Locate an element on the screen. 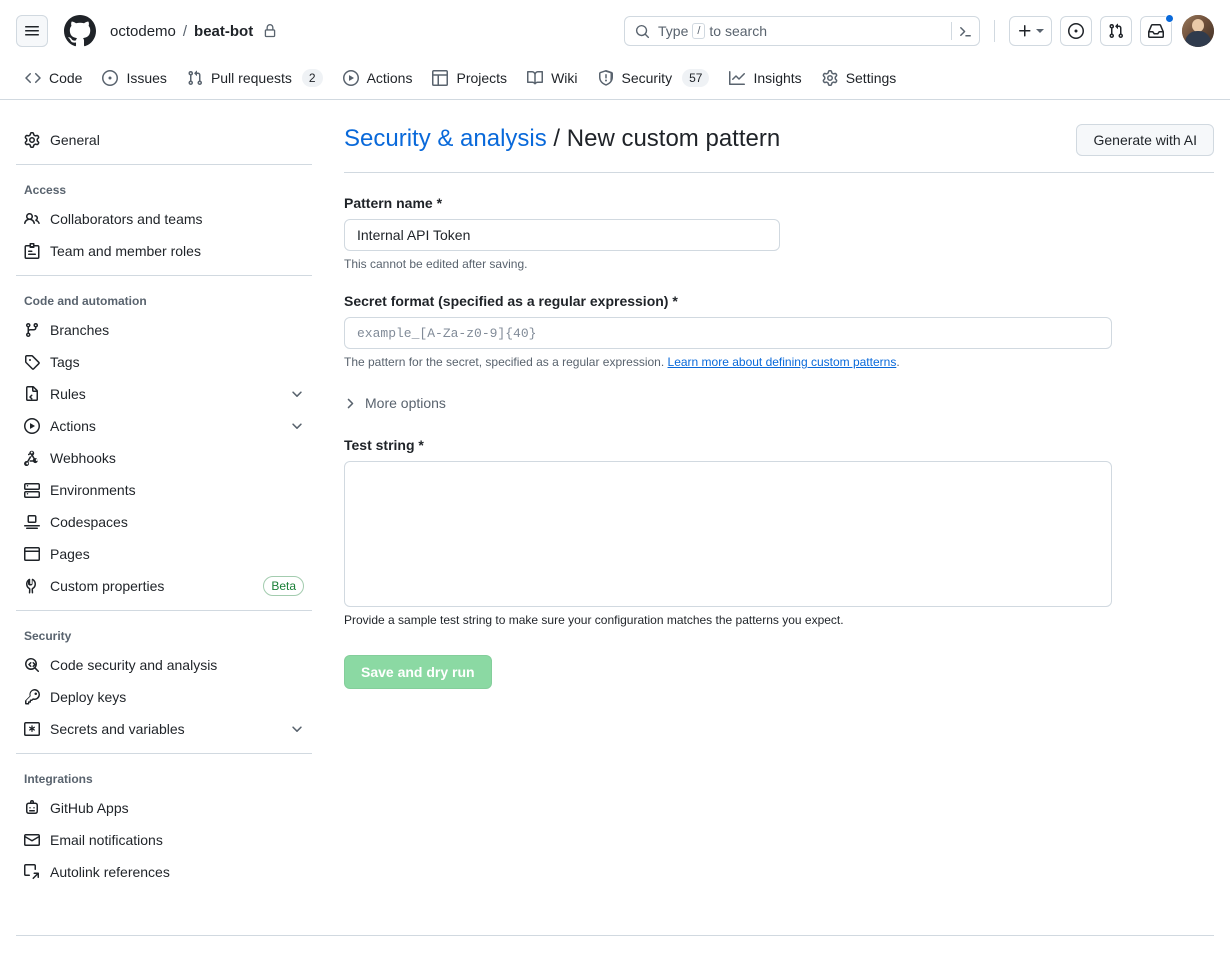 The width and height of the screenshot is (1230, 970). sidebar-item-environments: Environments is located at coordinates (164, 490).